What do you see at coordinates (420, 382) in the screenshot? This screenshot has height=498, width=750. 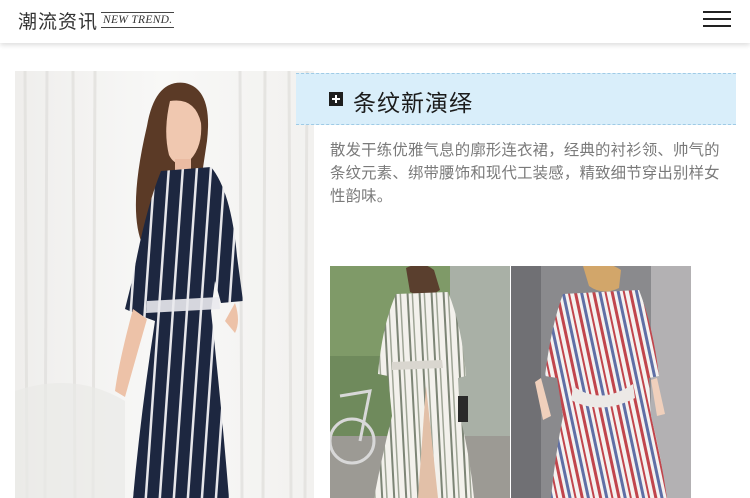 I see `street-style-white-dress-photo` at bounding box center [420, 382].